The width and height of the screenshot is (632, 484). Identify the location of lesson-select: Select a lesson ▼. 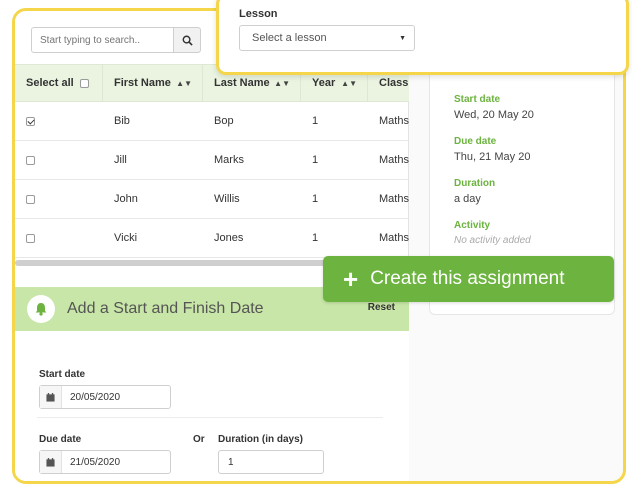
(327, 38).